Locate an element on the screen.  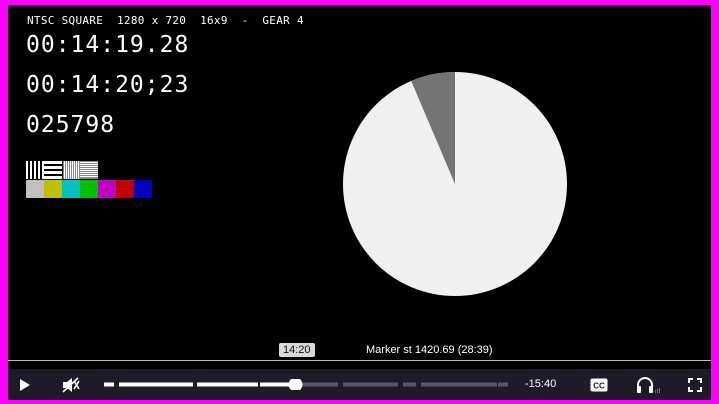
seek-track is located at coordinates (306, 384).